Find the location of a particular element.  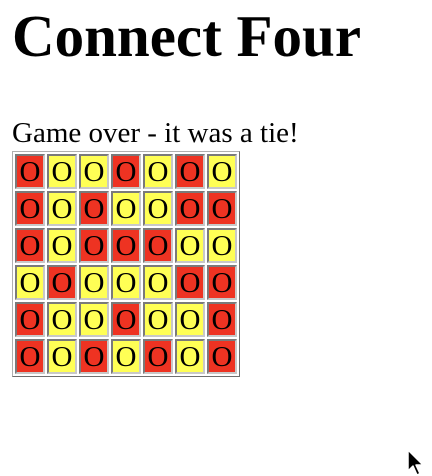

arrow-cursor-icon is located at coordinates (415, 462).